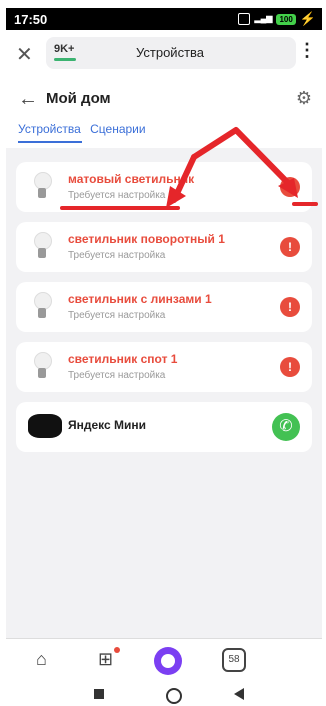 This screenshot has width=326, height=706. I want to click on device-name: светильник с линзами 1, so click(140, 299).